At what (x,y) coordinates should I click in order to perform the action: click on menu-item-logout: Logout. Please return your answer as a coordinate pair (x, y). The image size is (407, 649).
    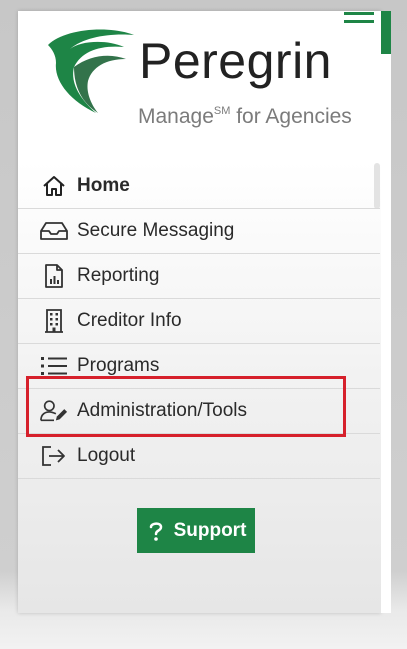
    Looking at the image, I should click on (199, 456).